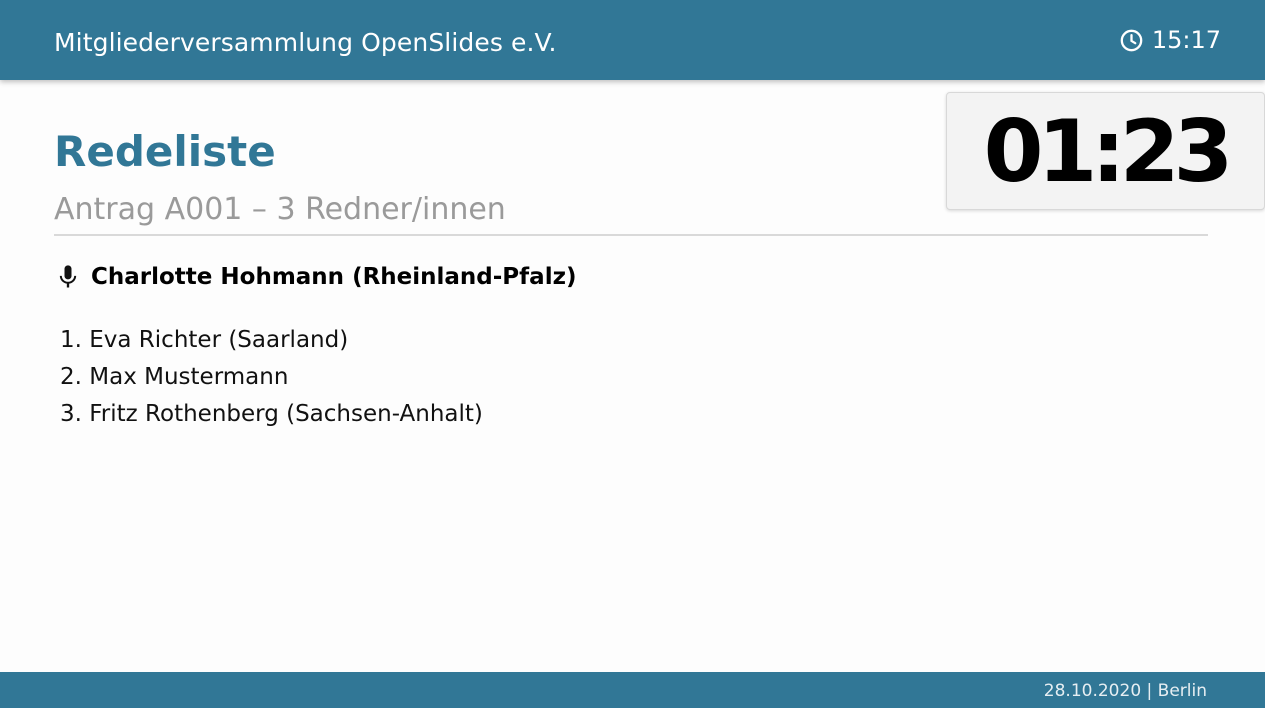 This screenshot has width=1265, height=708. I want to click on clock: 15:17, so click(1170, 40).